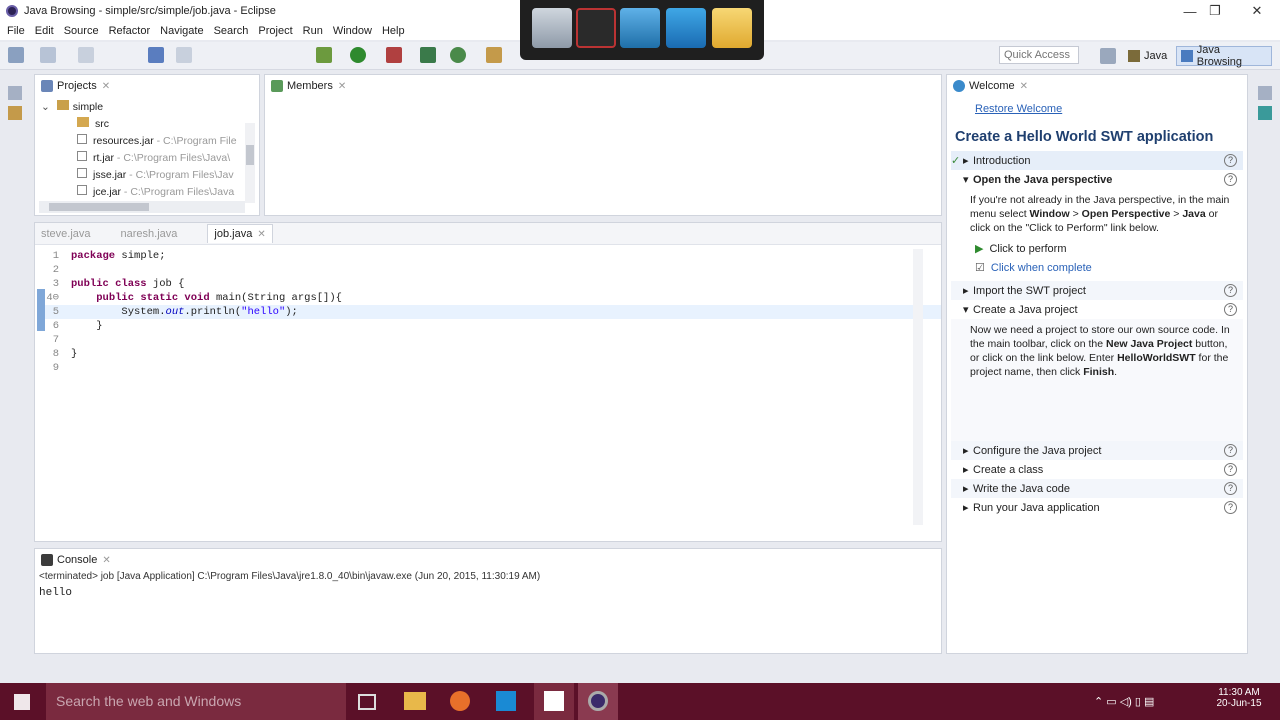 This screenshot has width=1280, height=720. Describe the element at coordinates (1097, 290) in the screenshot. I see `section-import-swt: ▸ Import the SWT project?` at that location.